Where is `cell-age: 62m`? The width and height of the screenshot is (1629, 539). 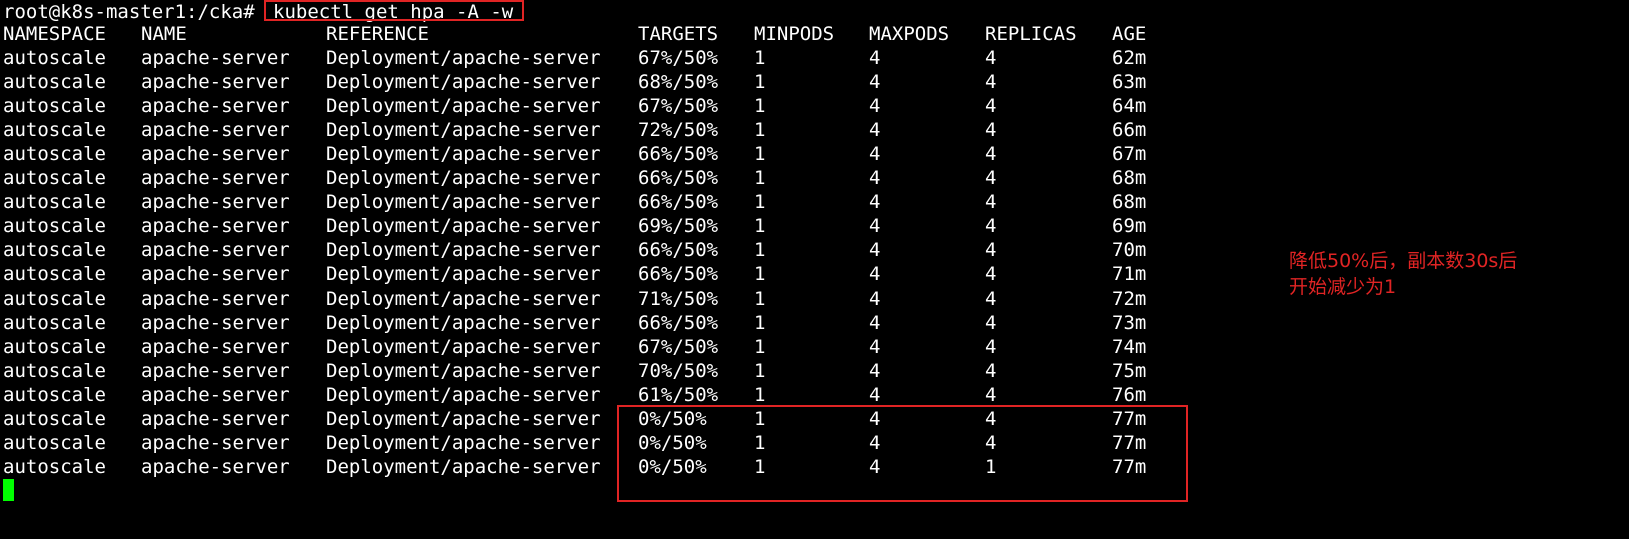
cell-age: 62m is located at coordinates (1129, 58).